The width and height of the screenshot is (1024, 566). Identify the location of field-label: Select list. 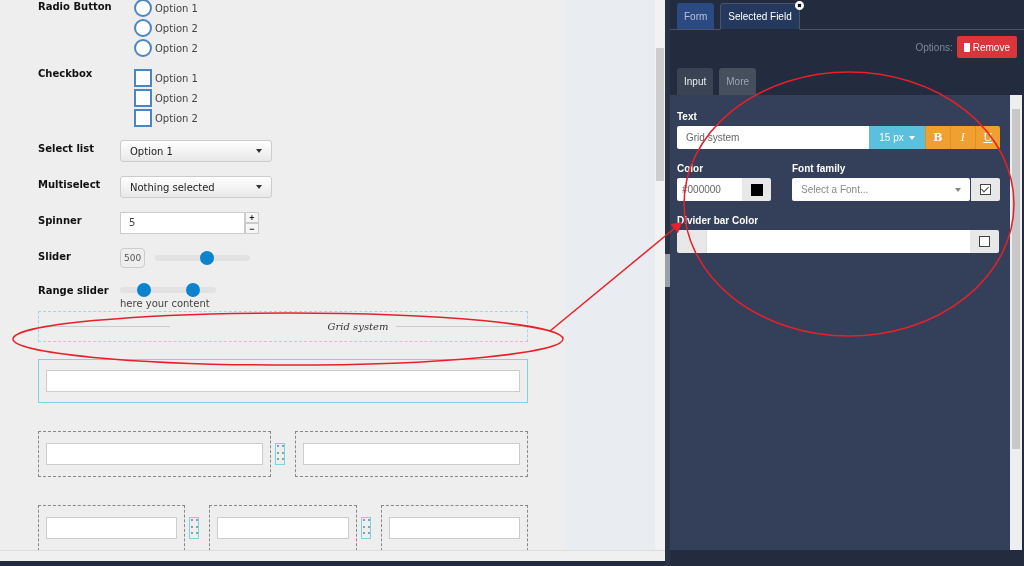
(66, 149).